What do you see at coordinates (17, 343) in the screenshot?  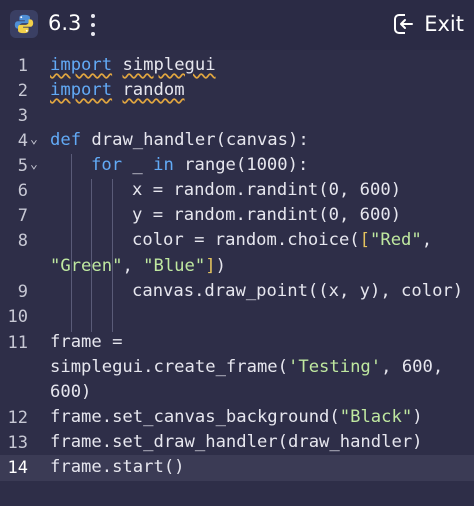 I see `line-number: 11` at bounding box center [17, 343].